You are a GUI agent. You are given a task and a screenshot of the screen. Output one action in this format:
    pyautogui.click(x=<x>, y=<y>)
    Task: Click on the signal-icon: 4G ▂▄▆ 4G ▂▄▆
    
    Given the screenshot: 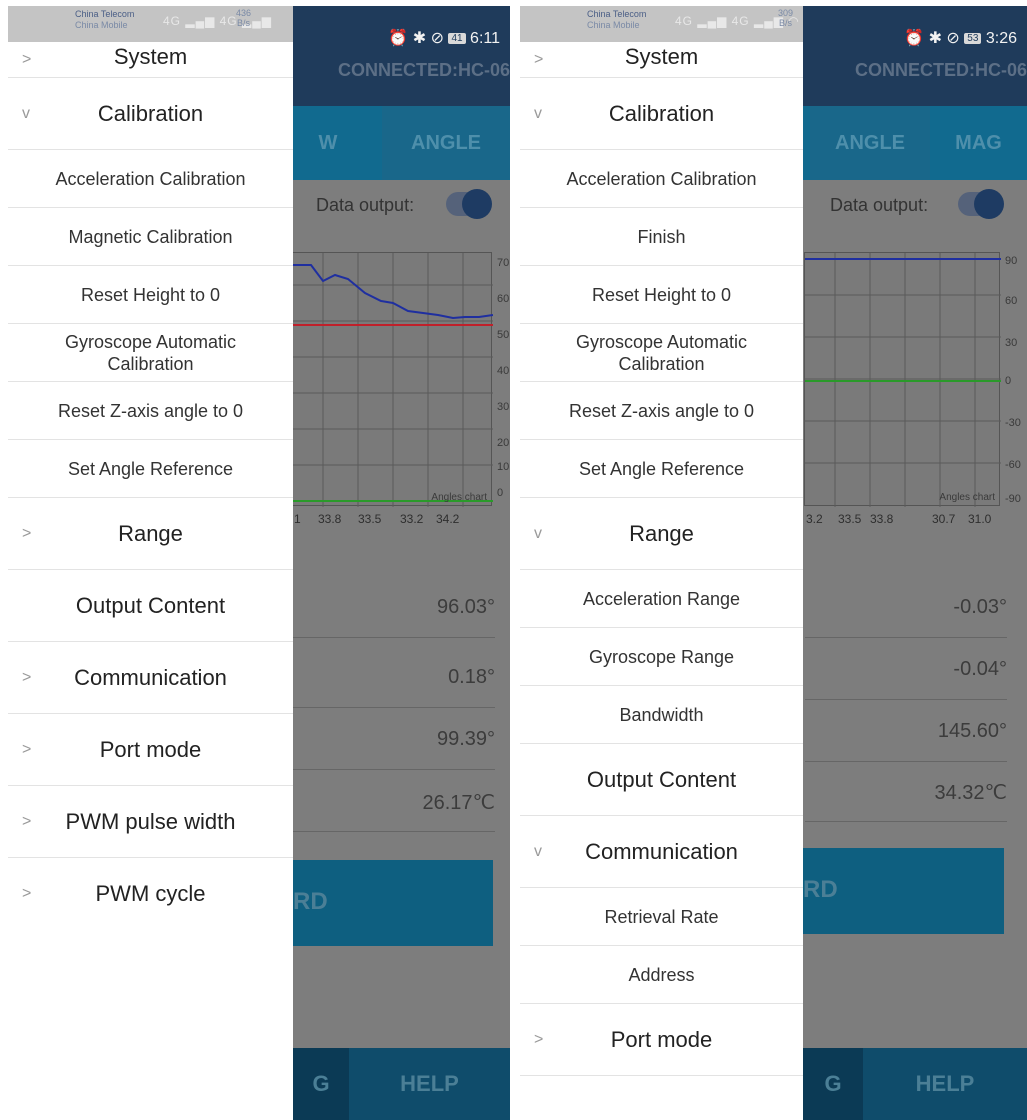 What is the action you would take?
    pyautogui.click(x=217, y=21)
    